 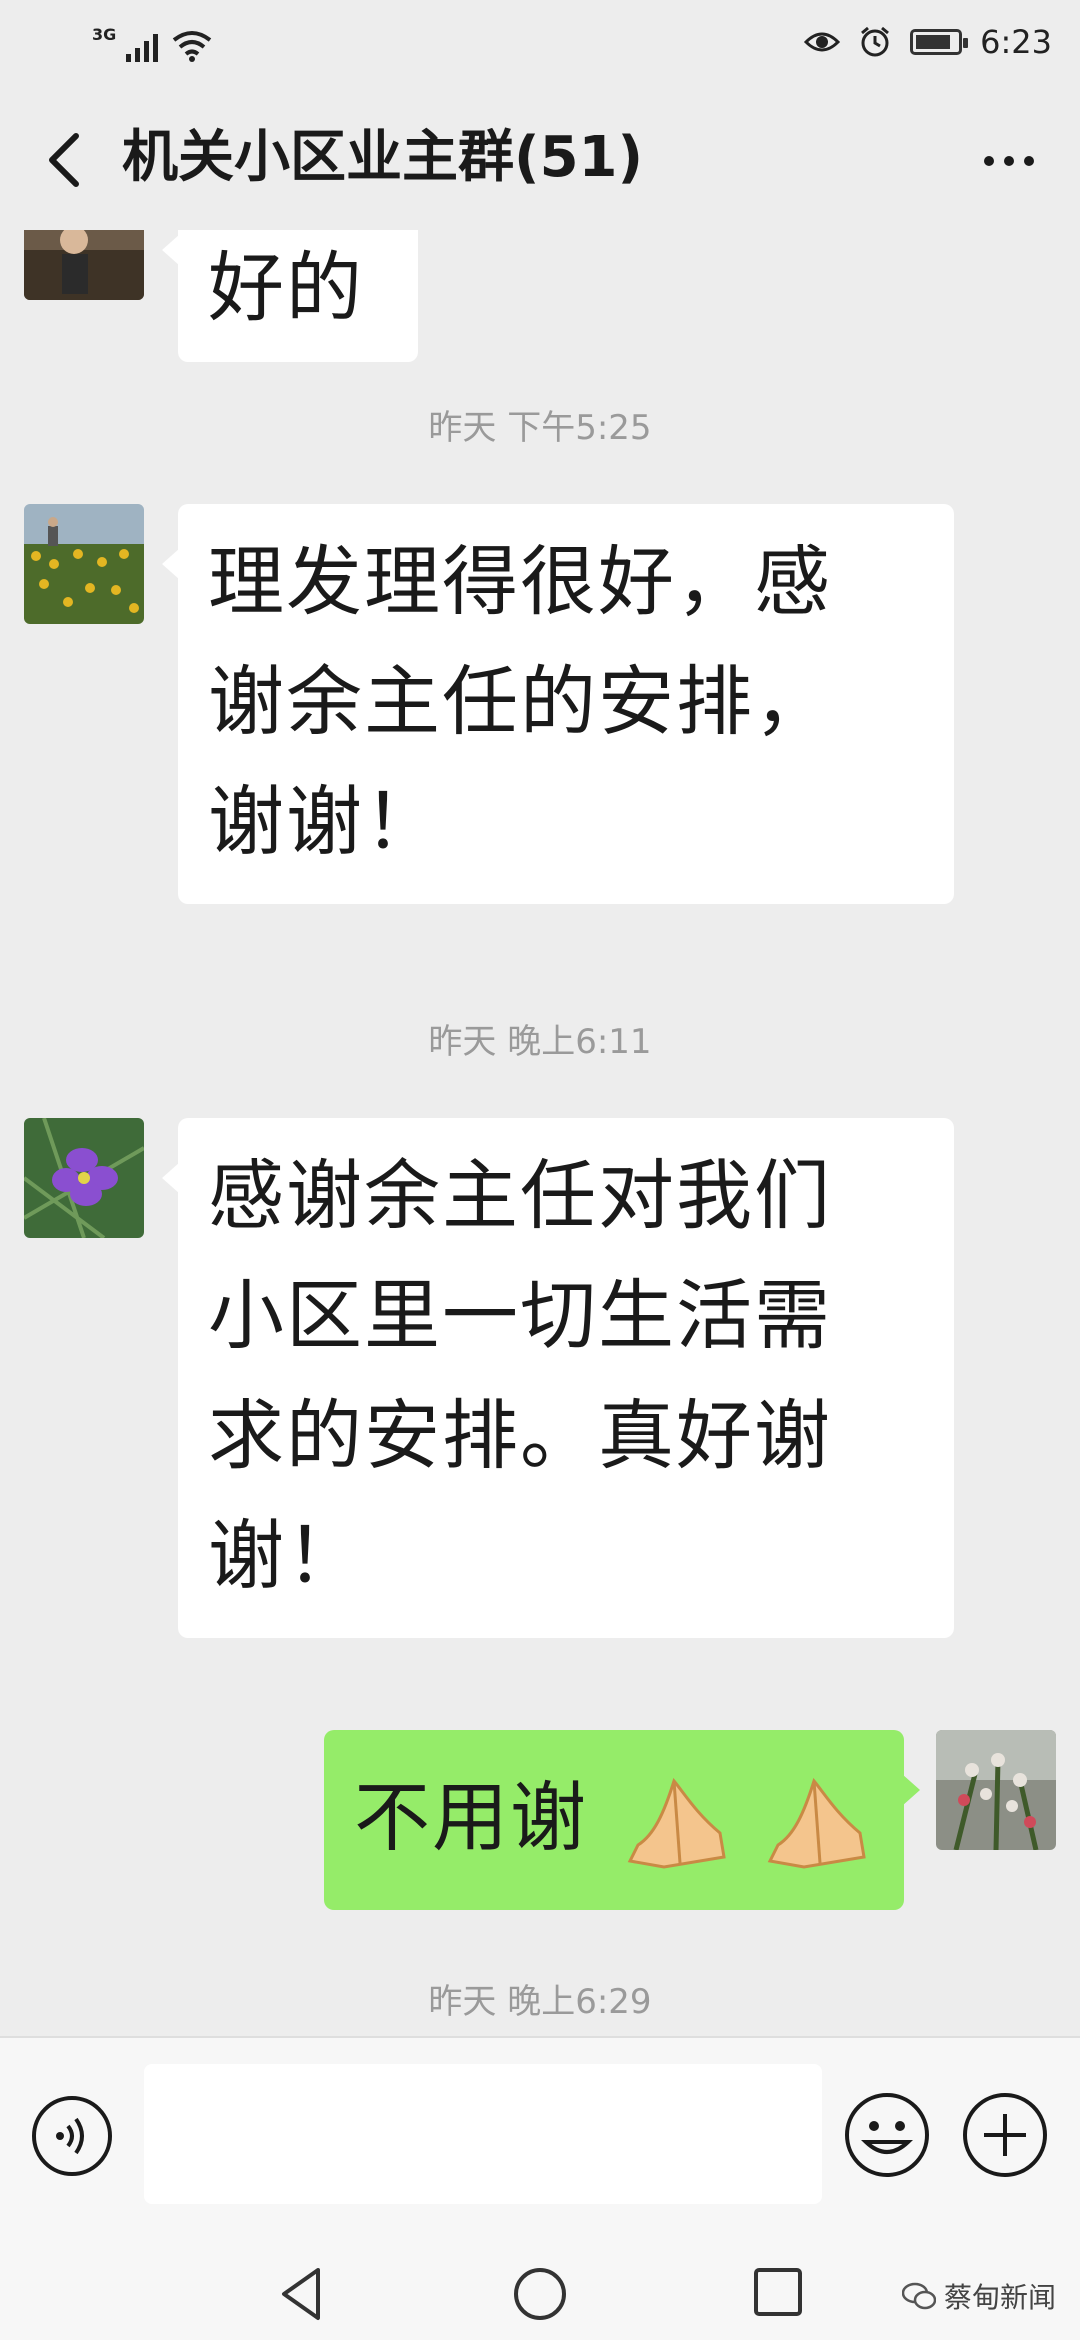 I want to click on system-nav-bar: 蔡甸新闻, so click(x=540, y=2297).